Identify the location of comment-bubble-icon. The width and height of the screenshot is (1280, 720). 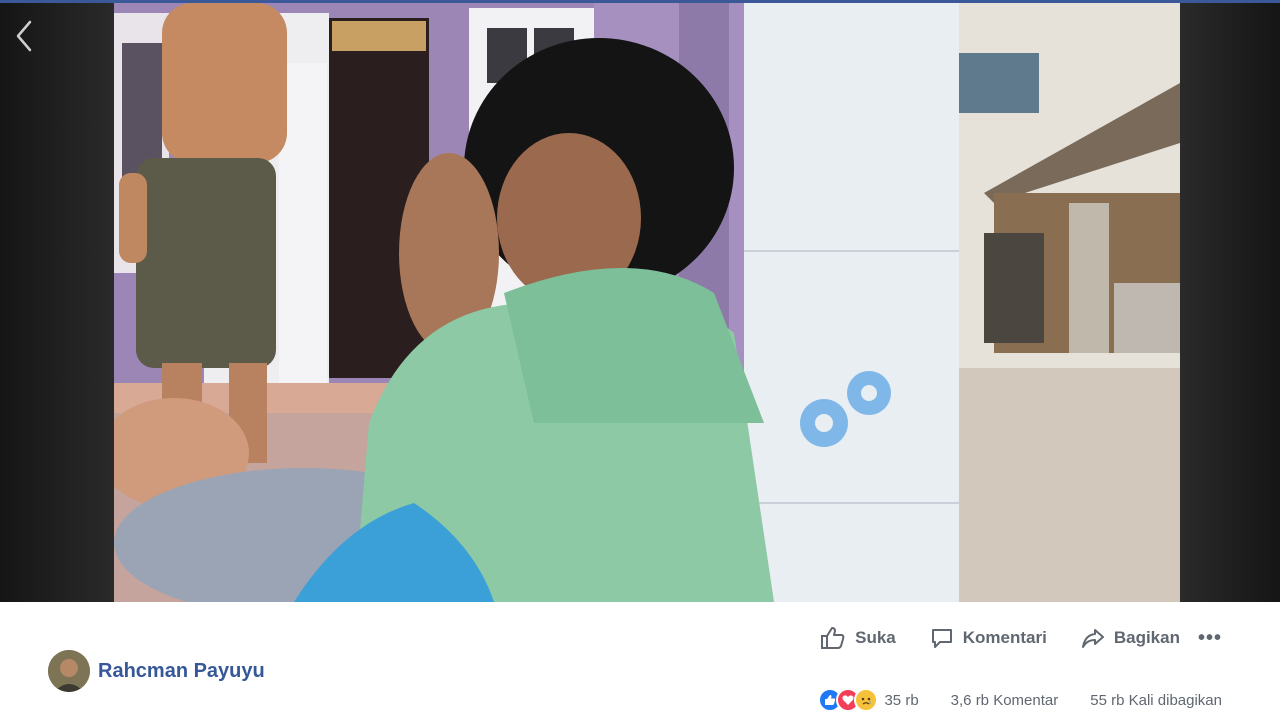
(941, 638).